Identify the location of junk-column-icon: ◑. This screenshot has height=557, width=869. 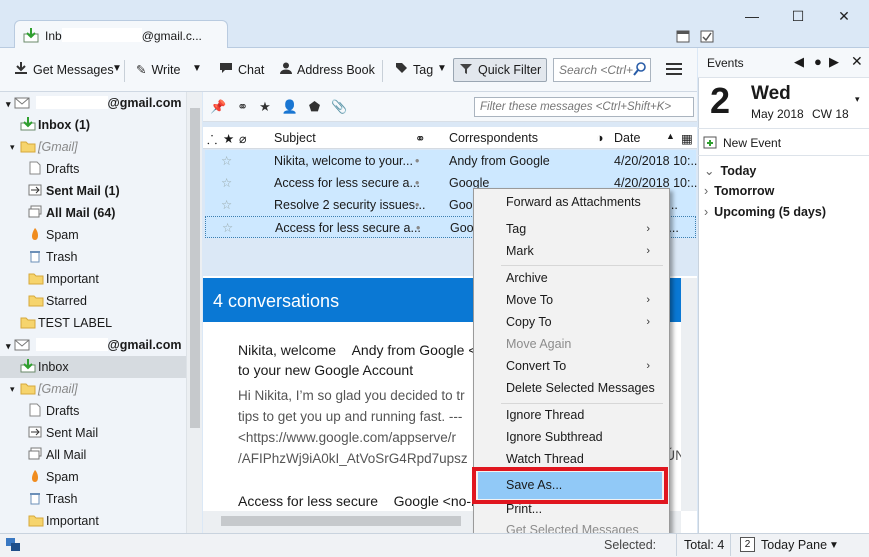
(600, 138).